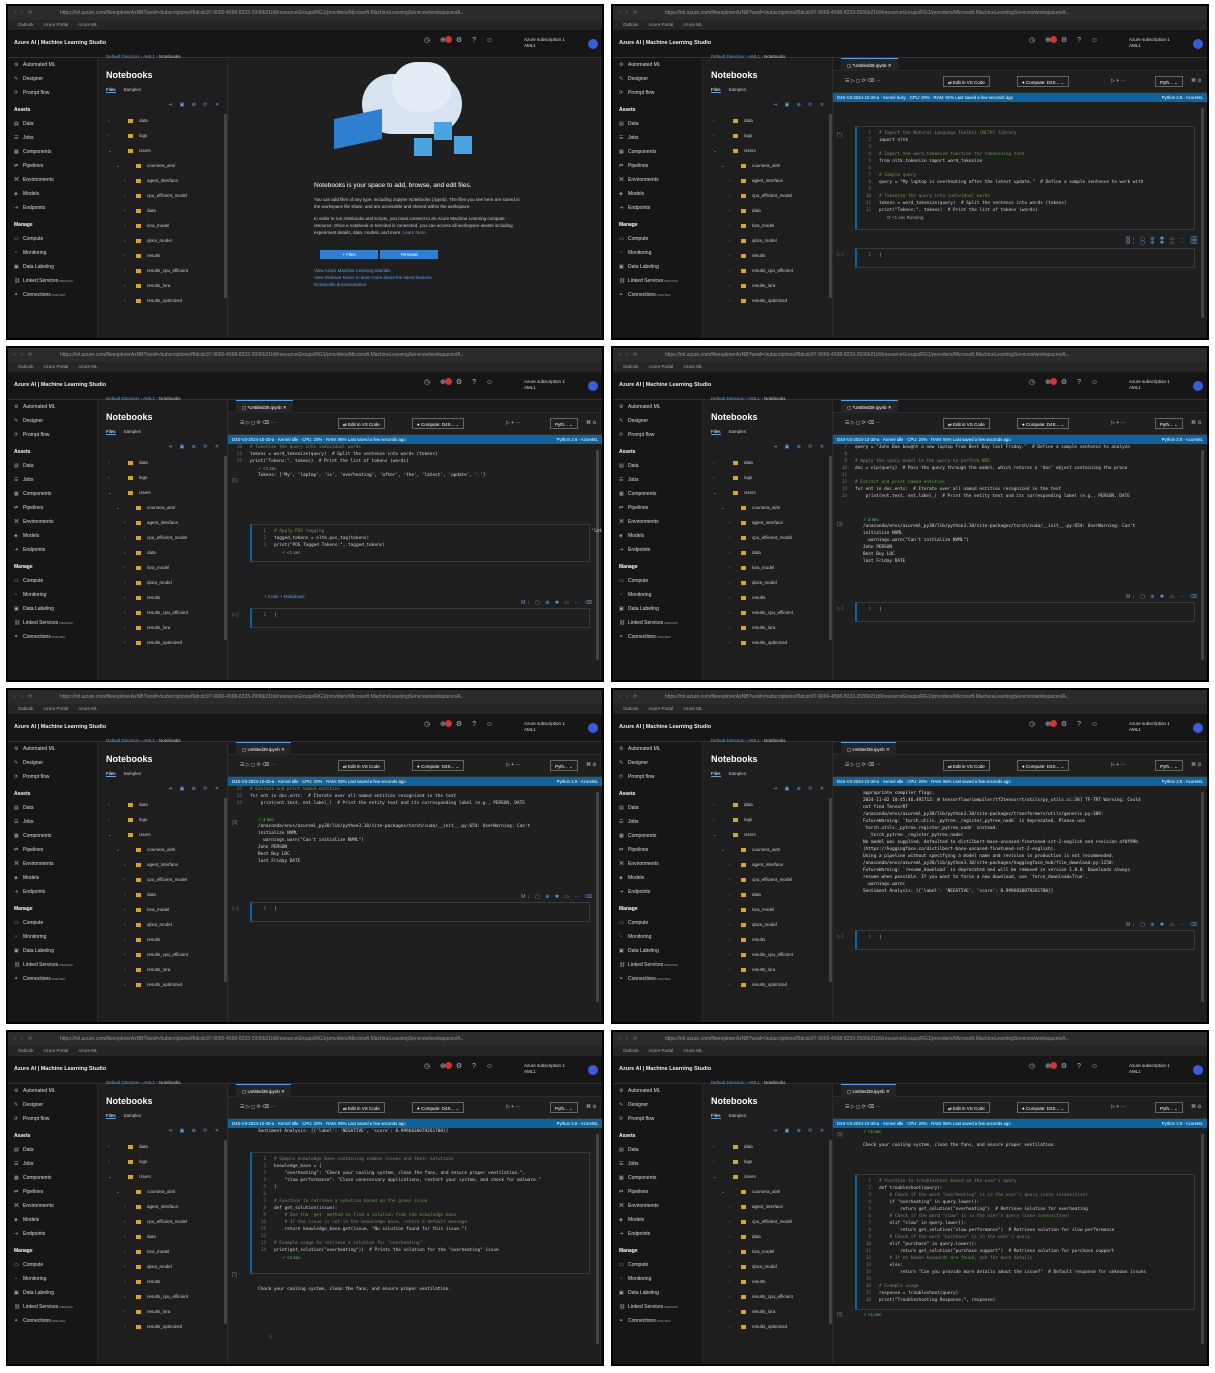 The image size is (1215, 1373). I want to click on file-toolbar-icons: ⇥ ▣ ⊕ ⟳ ✕, so click(195, 1131).